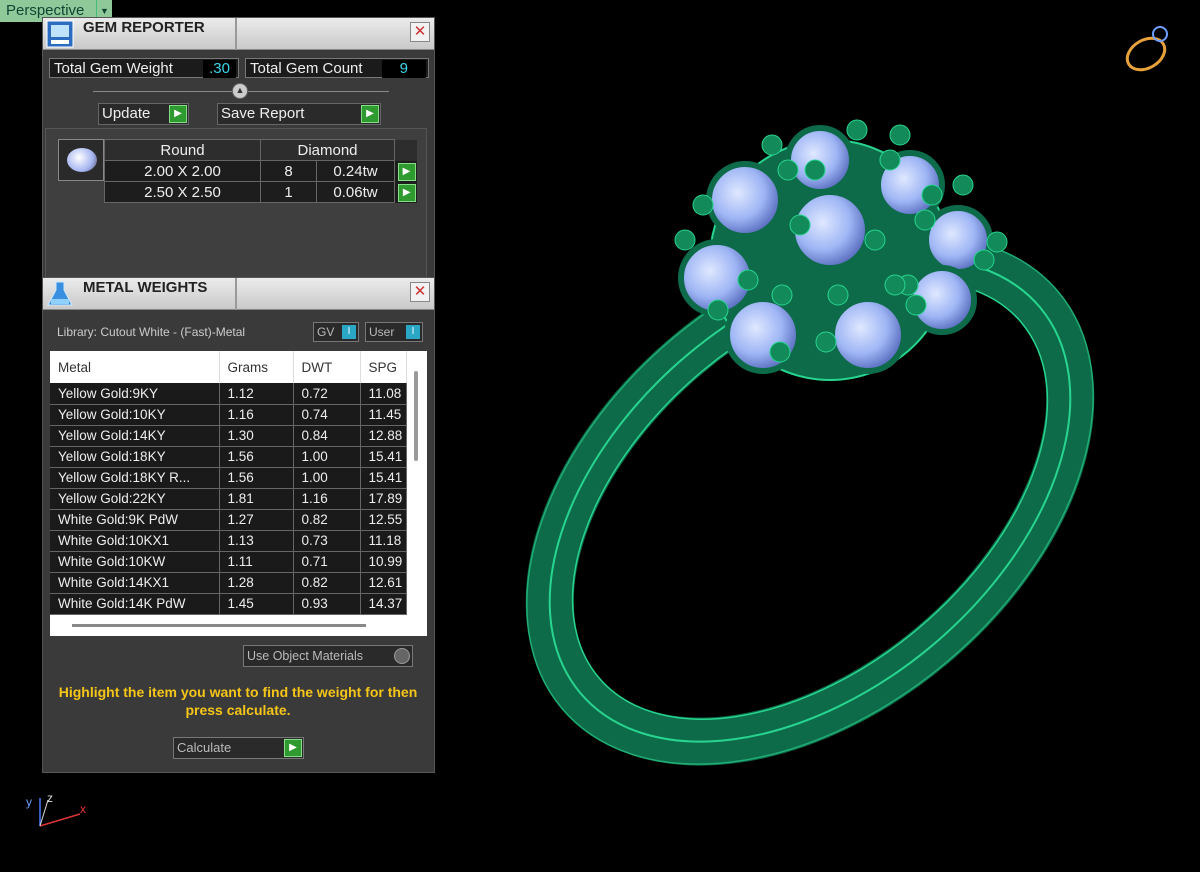 The image size is (1200, 872). What do you see at coordinates (135, 415) in the screenshot?
I see `metal-name: Yellow Gold:10KY` at bounding box center [135, 415].